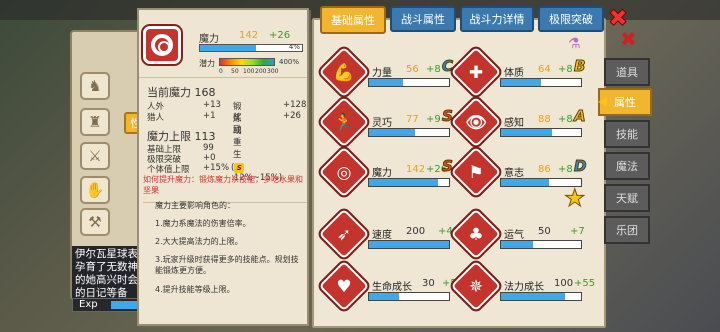  I want to click on tab-combat-power-details: 战斗力详情, so click(497, 19).